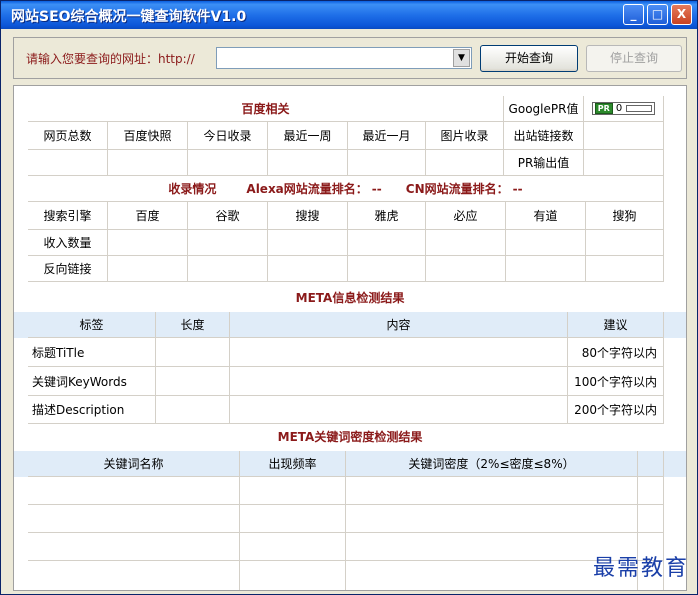  I want to click on col-length: 长度, so click(193, 325).